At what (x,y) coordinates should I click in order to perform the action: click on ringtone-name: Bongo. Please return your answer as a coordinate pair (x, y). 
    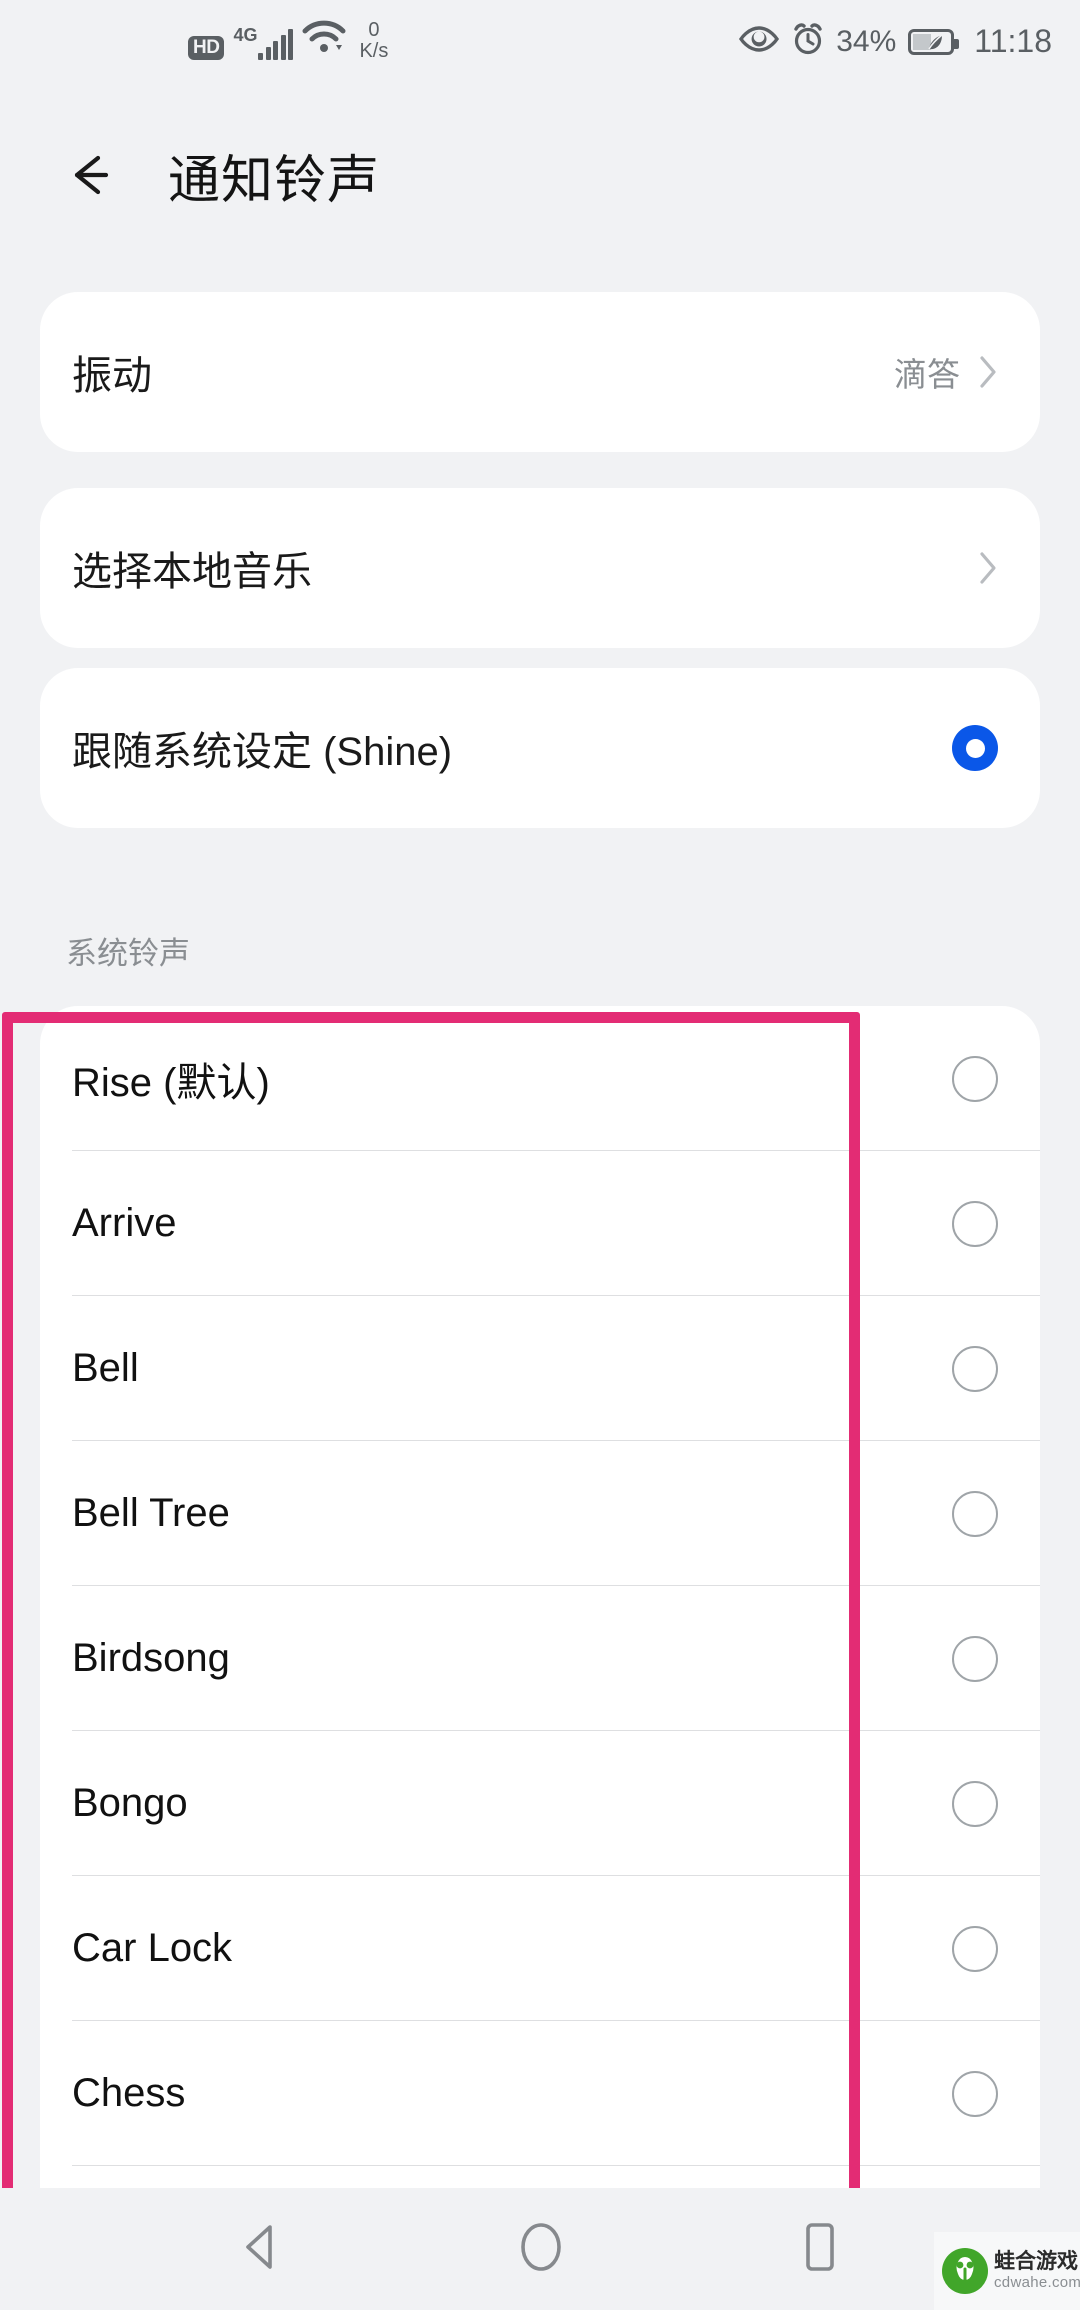
    Looking at the image, I should click on (130, 1803).